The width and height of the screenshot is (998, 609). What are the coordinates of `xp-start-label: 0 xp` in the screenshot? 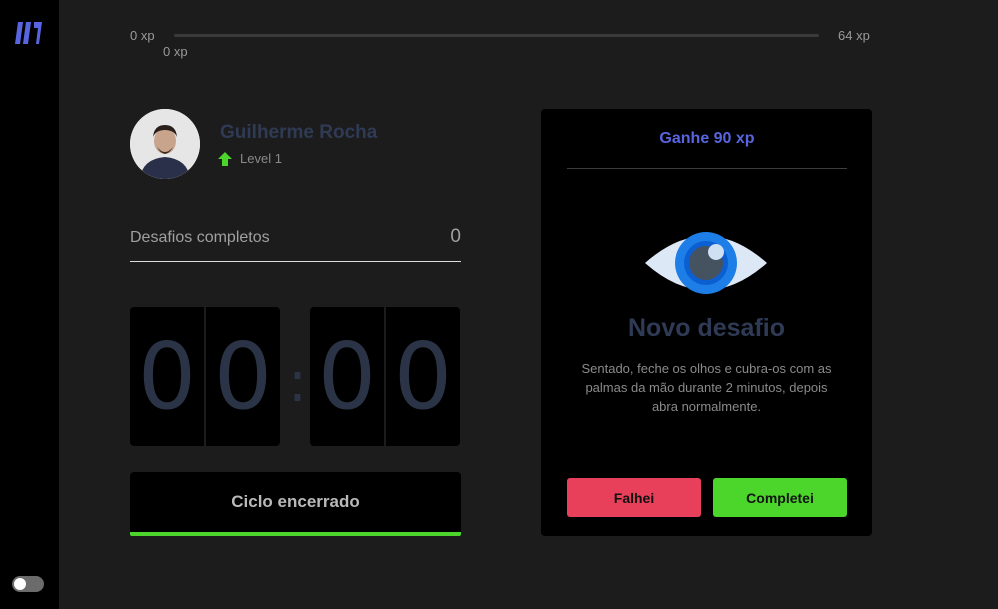 It's located at (142, 35).